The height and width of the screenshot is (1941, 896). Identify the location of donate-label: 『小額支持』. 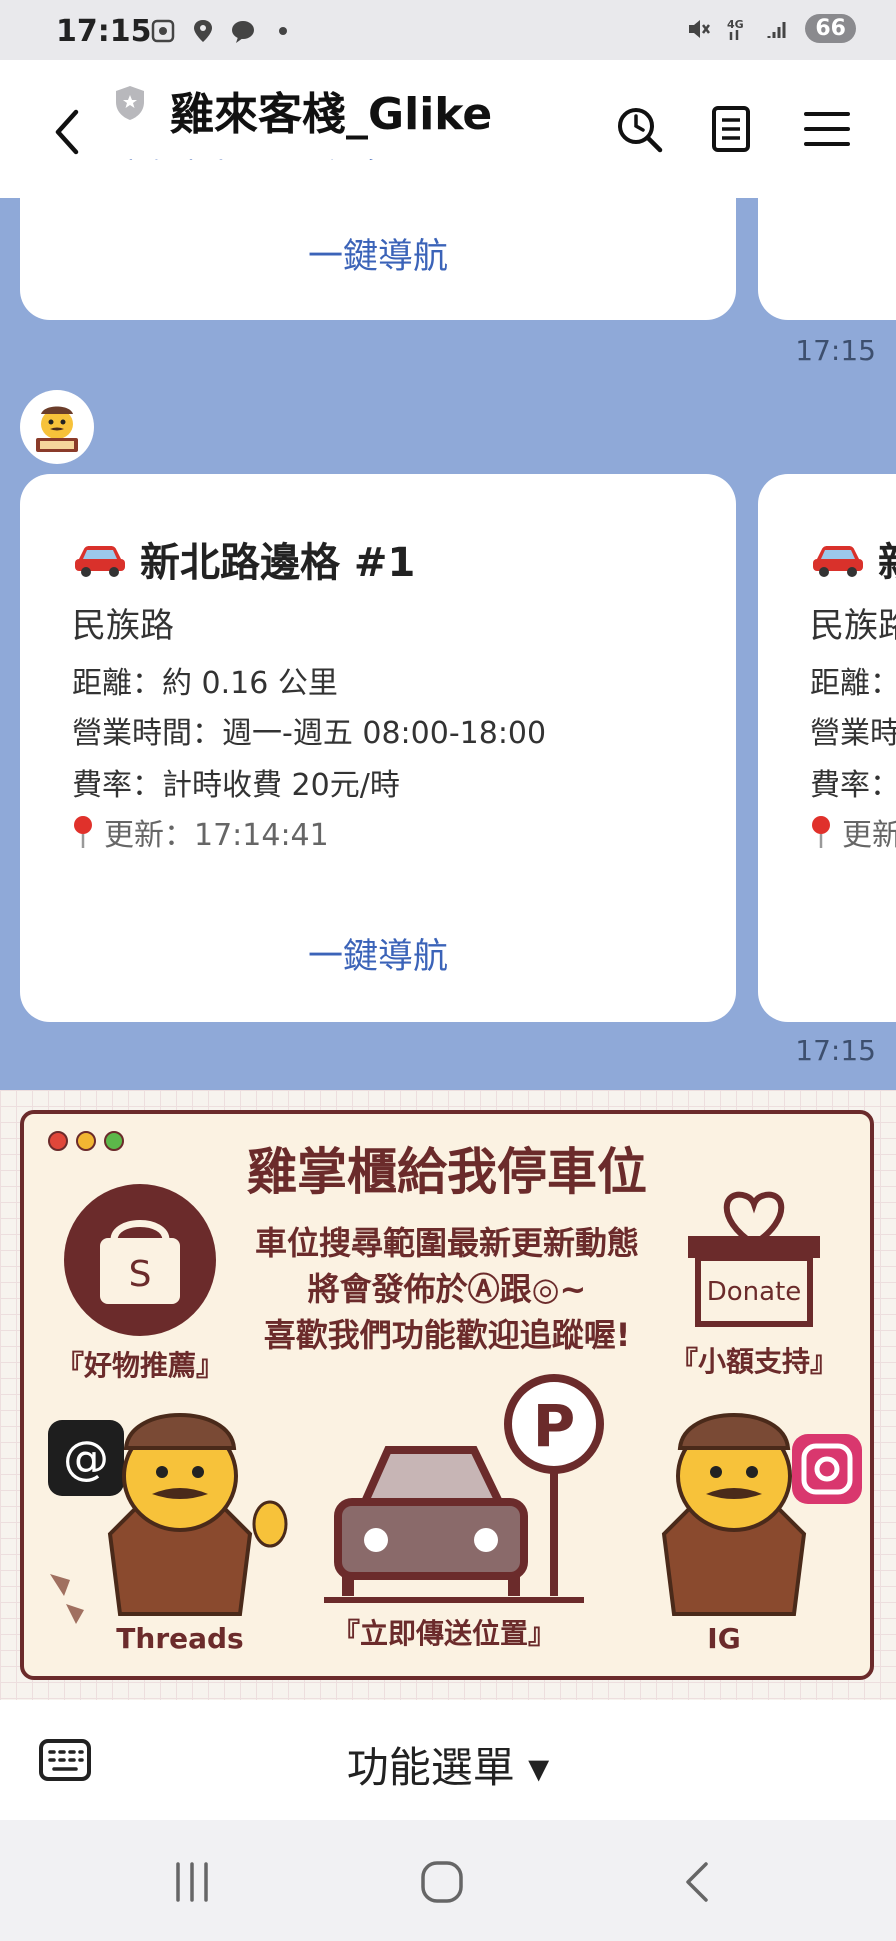
(753, 1361).